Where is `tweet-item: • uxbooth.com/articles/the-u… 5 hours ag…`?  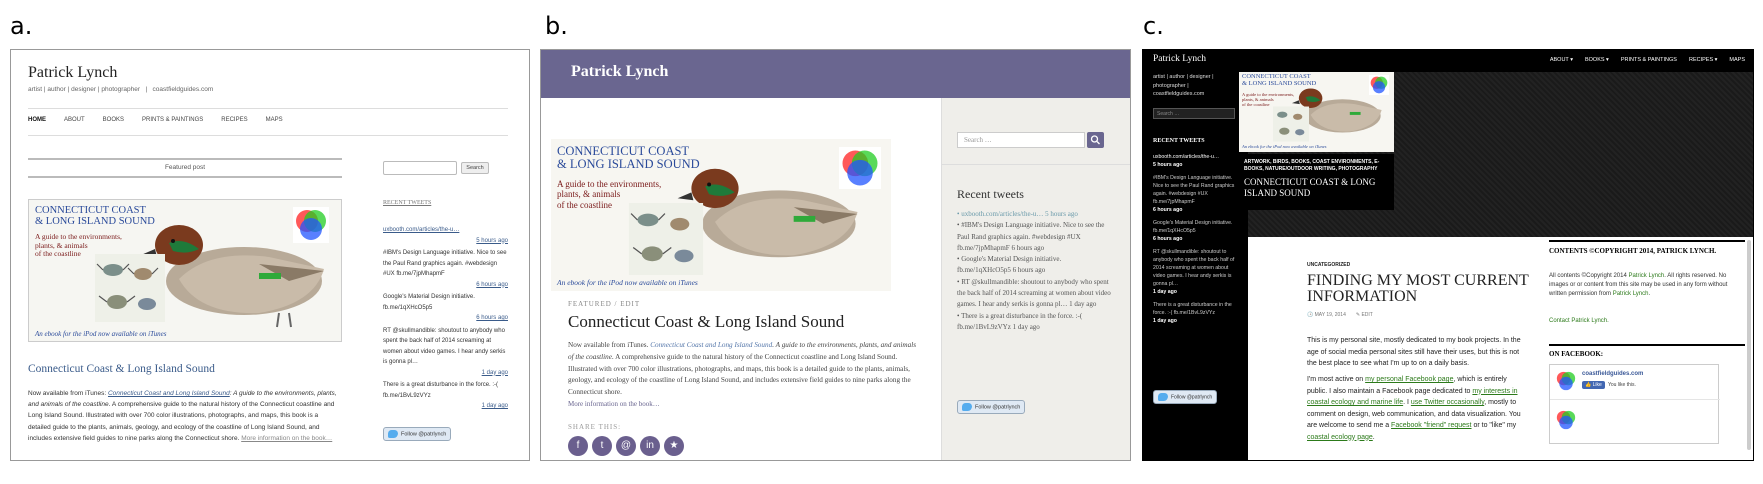 tweet-item: • uxbooth.com/articles/the-u… 5 hours ag… is located at coordinates (1035, 214).